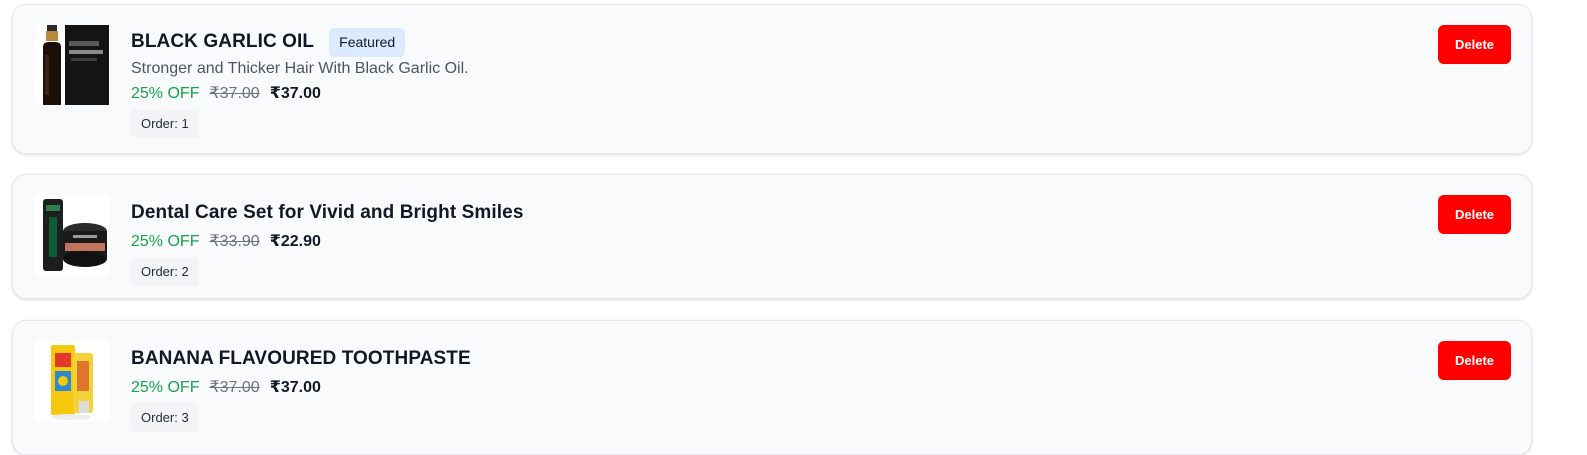 This screenshot has width=1587, height=455. I want to click on product-title: BANANA FLAVOURED TOOTHPASTE, so click(301, 358).